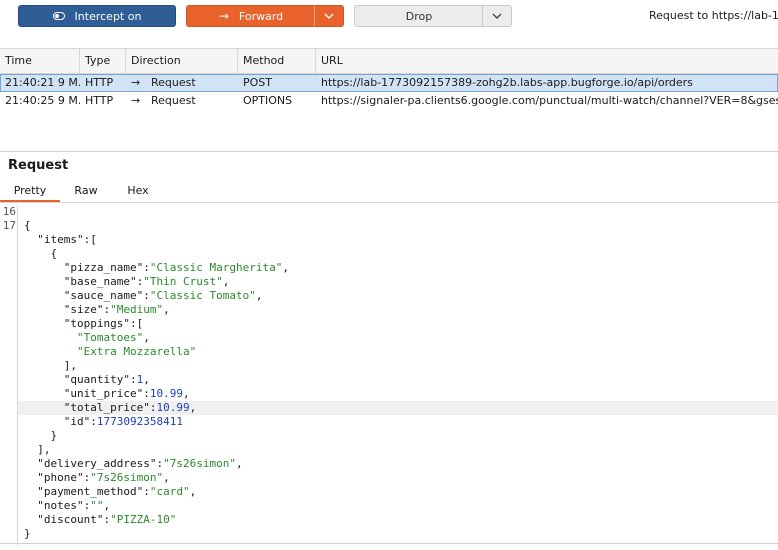  What do you see at coordinates (401, 520) in the screenshot?
I see `code-line: "discount":"PIZZA-10"` at bounding box center [401, 520].